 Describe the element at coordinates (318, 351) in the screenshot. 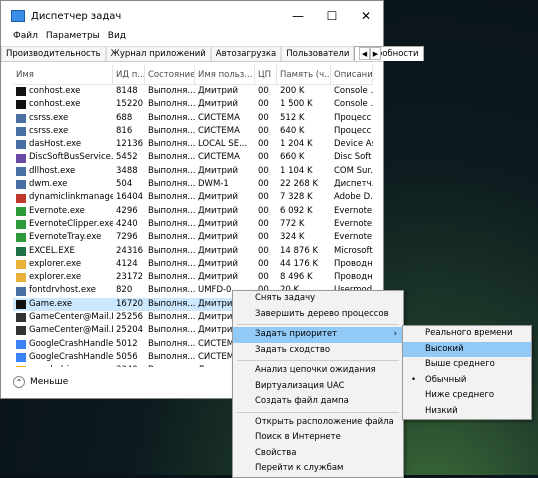

I see `context-menu-item: Задать сходство` at that location.